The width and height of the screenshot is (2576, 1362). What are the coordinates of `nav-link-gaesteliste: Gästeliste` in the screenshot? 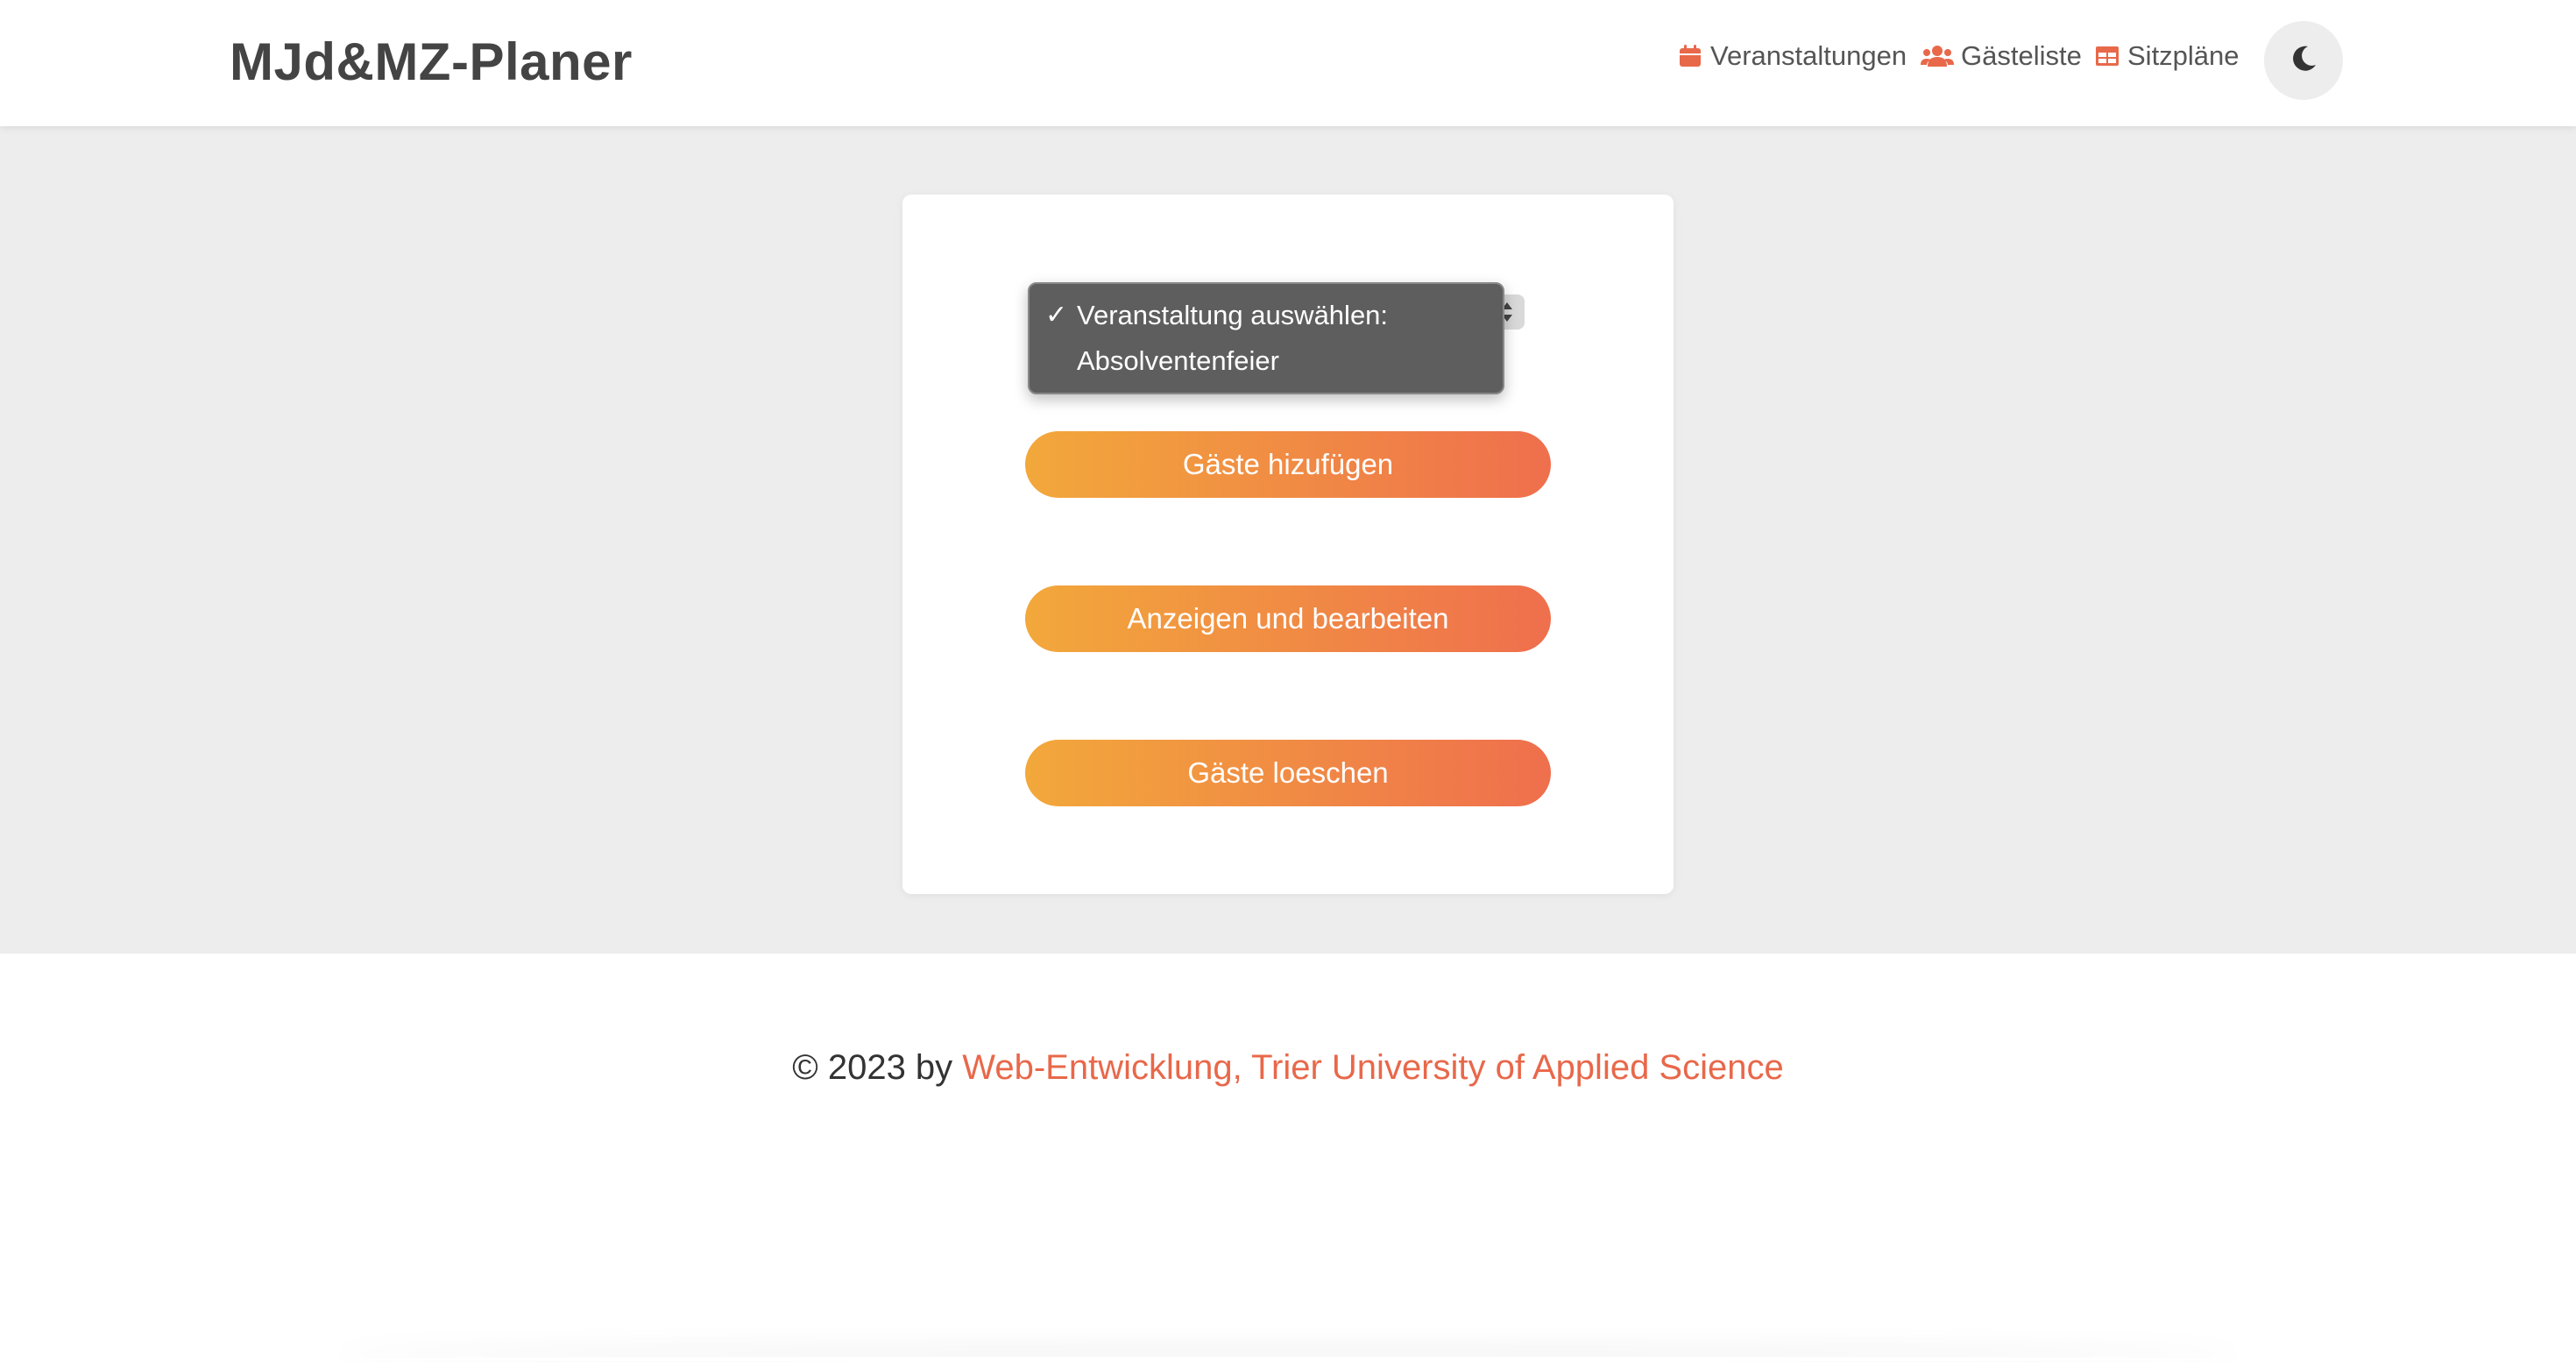 It's located at (2001, 56).